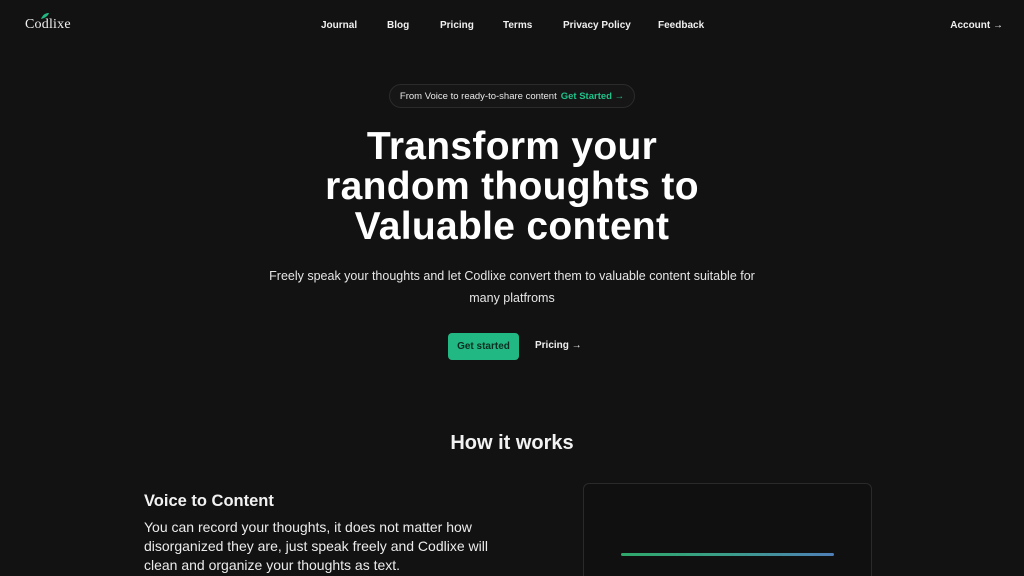  Describe the element at coordinates (512, 146) in the screenshot. I see `hero-title-line-1: Transform your` at that location.